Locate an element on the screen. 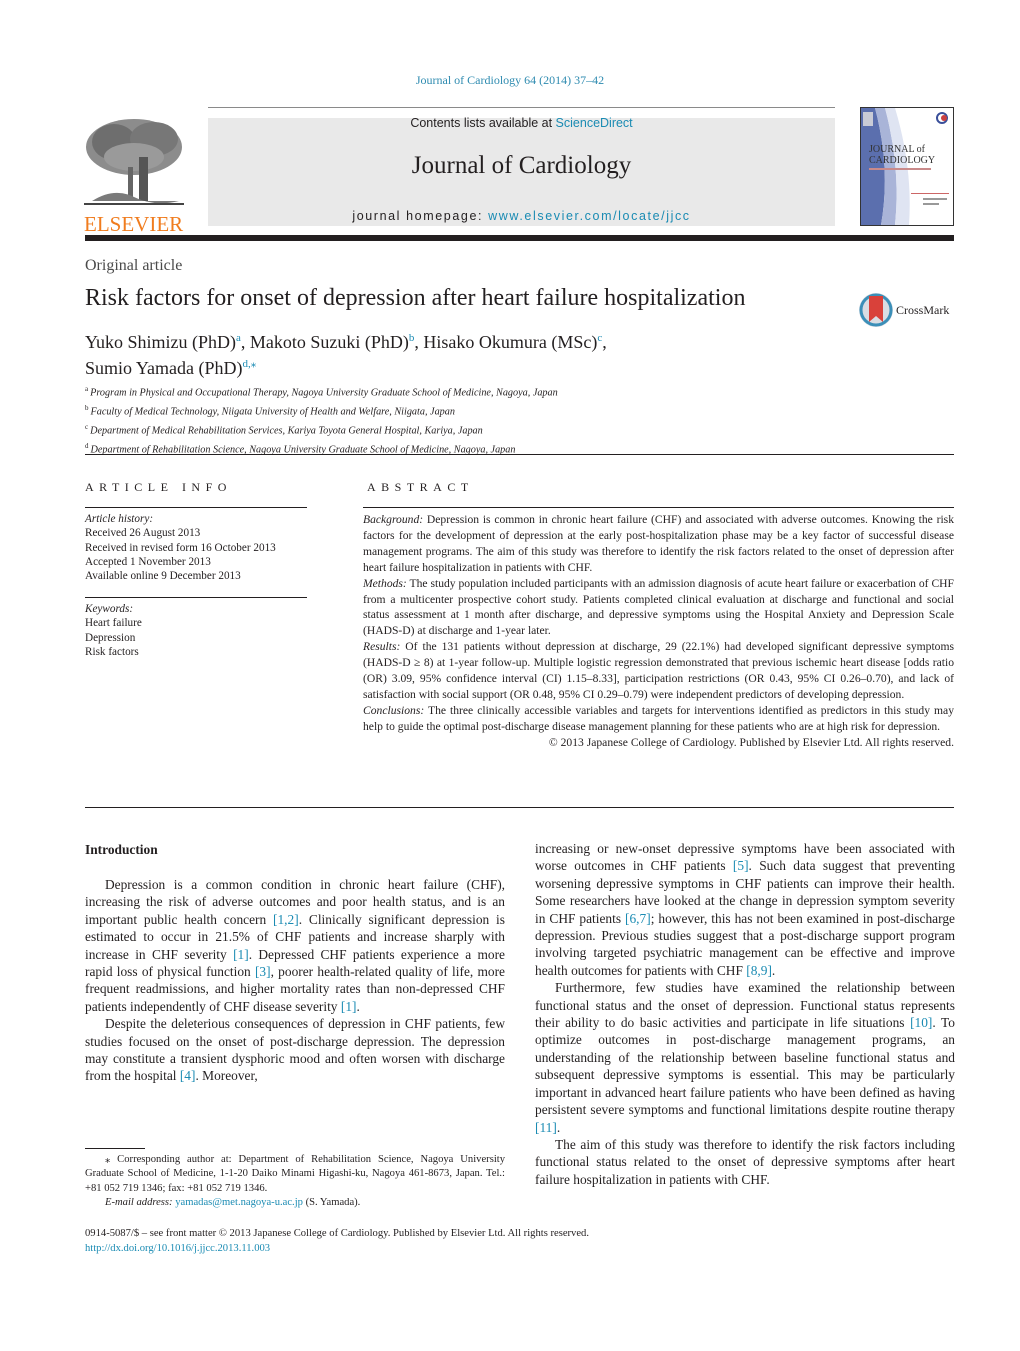  cover-art-icon: JOURNAL of CARDIOLOGY is located at coordinates (907, 166).